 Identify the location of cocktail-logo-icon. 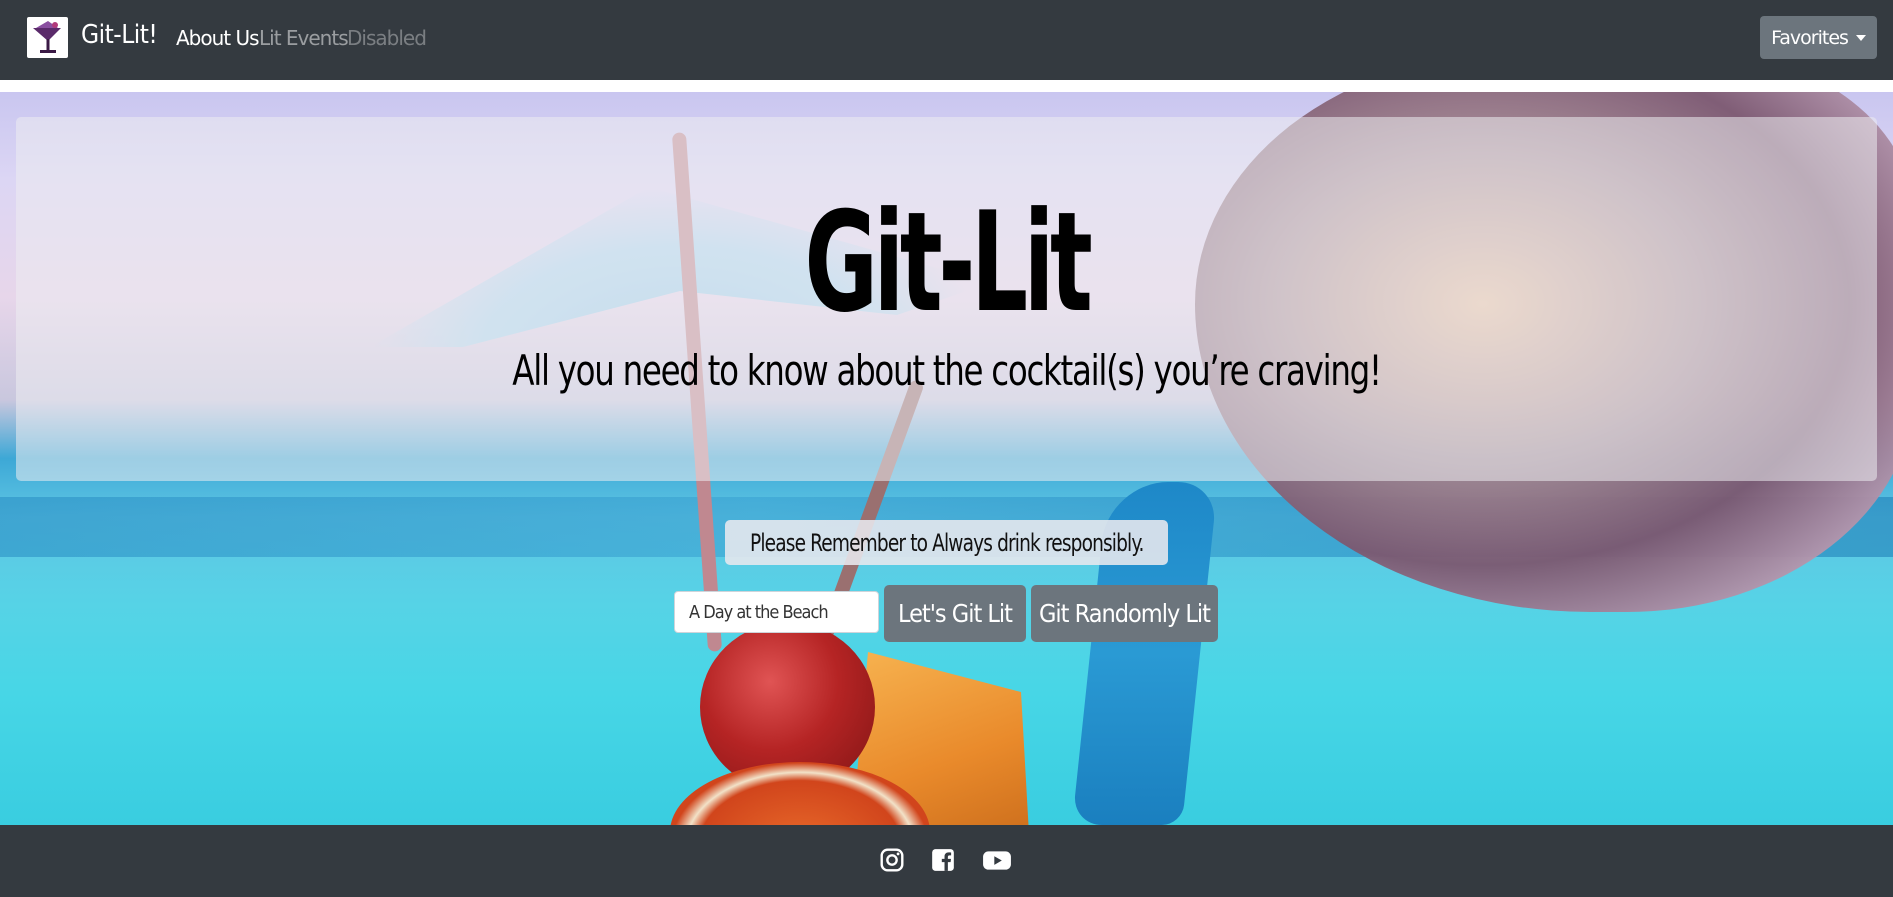
(47, 37).